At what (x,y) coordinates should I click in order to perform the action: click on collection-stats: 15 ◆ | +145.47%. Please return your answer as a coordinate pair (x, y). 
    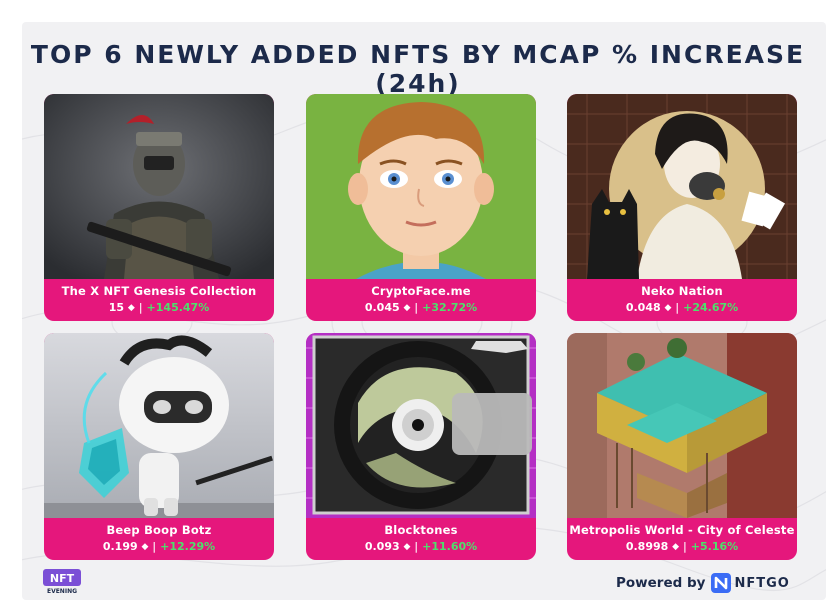
    Looking at the image, I should click on (159, 307).